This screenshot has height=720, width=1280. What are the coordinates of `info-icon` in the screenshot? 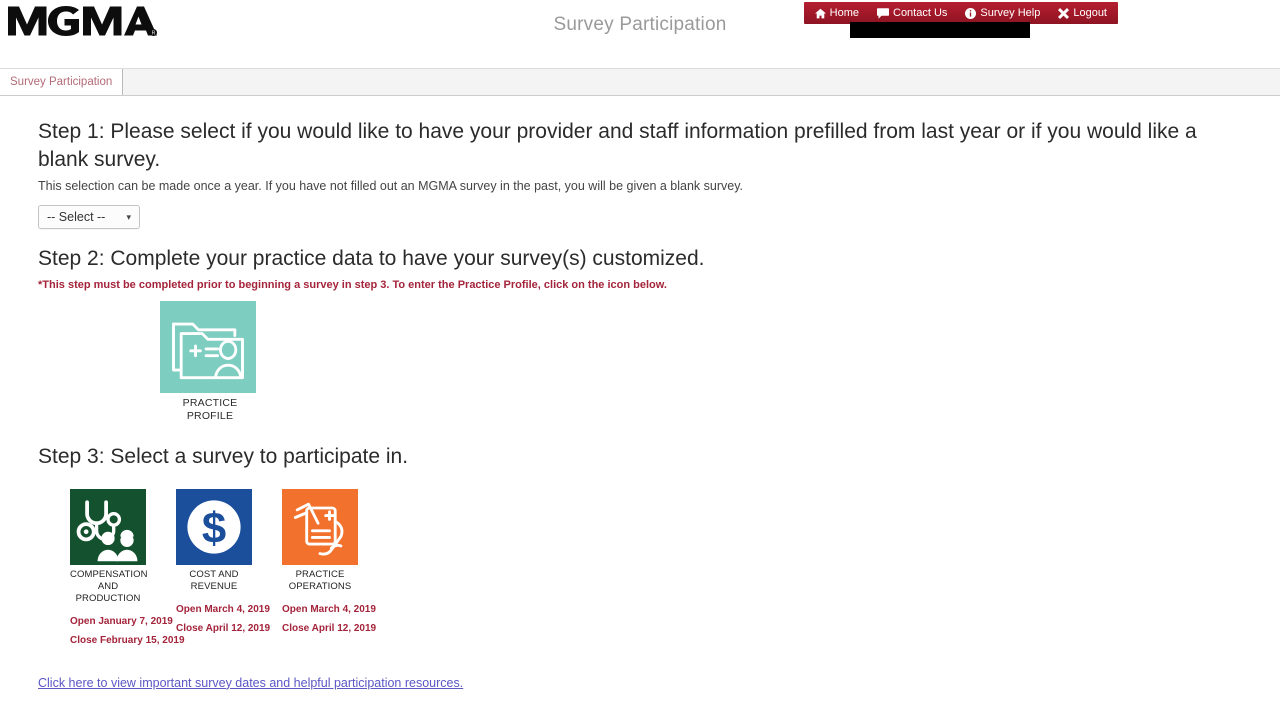 It's located at (971, 13).